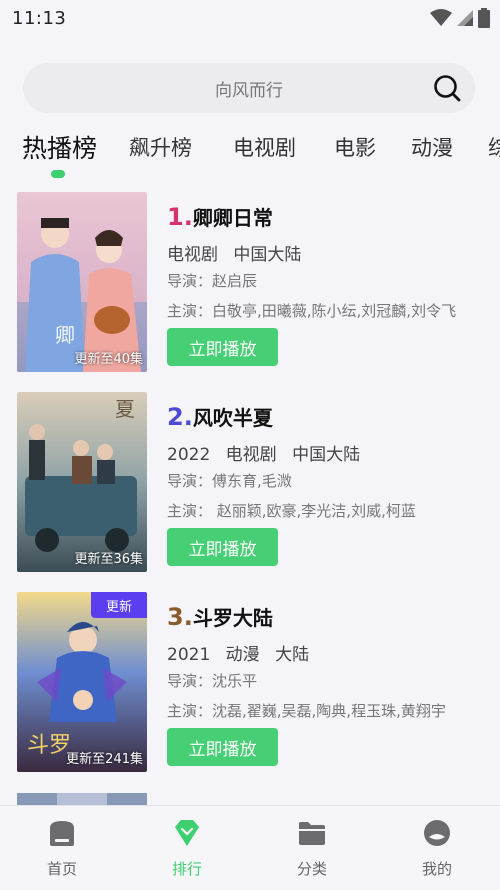  What do you see at coordinates (447, 88) in the screenshot?
I see `search-icon` at bounding box center [447, 88].